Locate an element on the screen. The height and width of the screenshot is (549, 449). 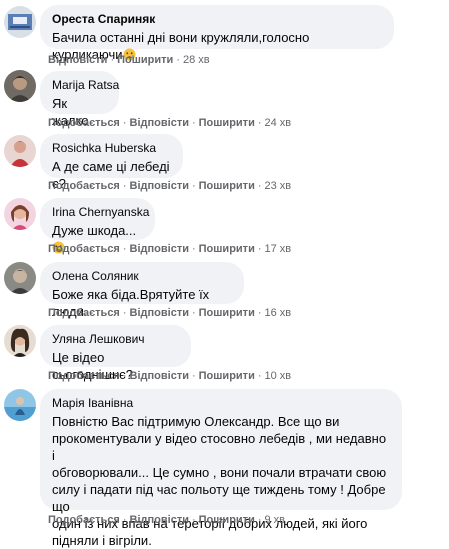
comment-author: Уляна Лешкович is located at coordinates (115, 339).